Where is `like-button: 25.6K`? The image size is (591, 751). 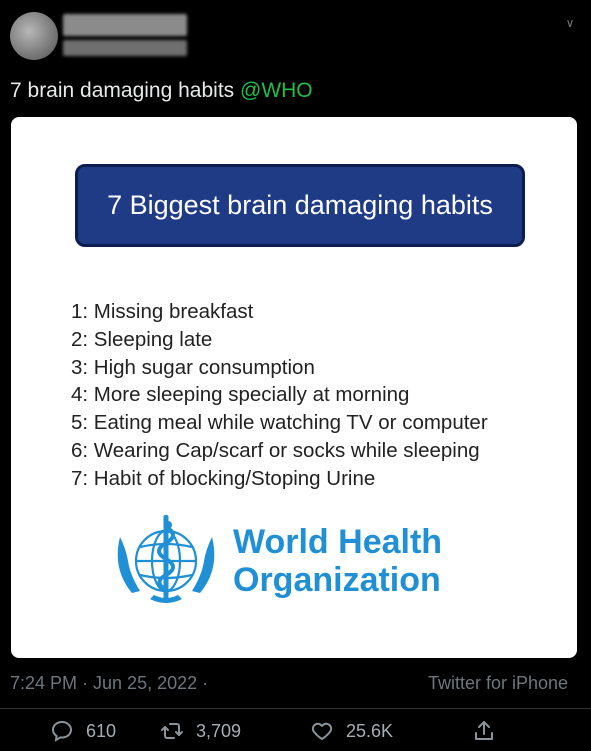
like-button: 25.6K is located at coordinates (351, 731).